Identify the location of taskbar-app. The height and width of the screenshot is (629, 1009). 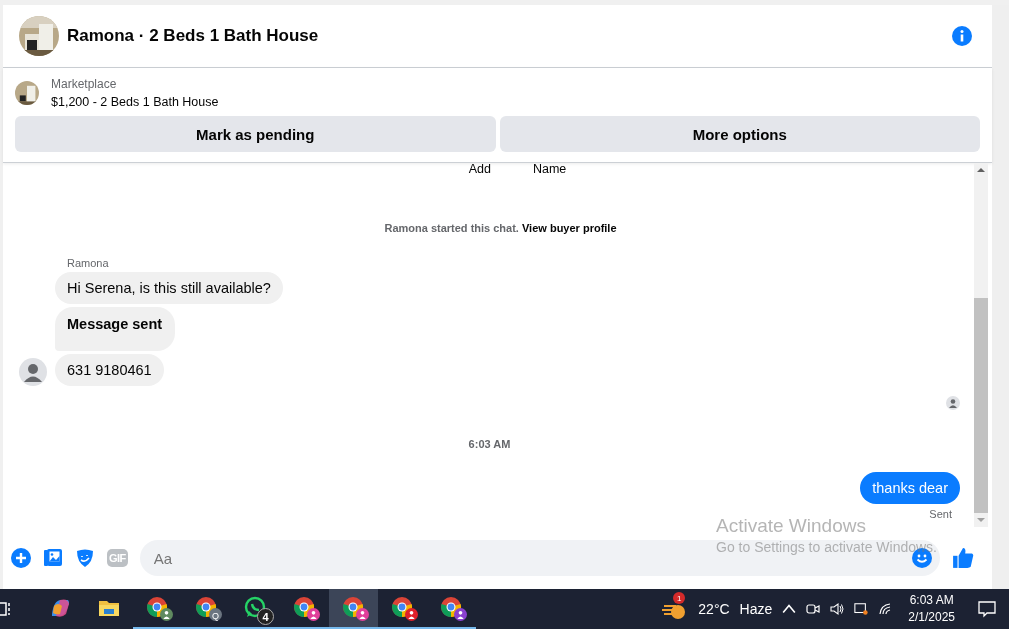
(353, 609).